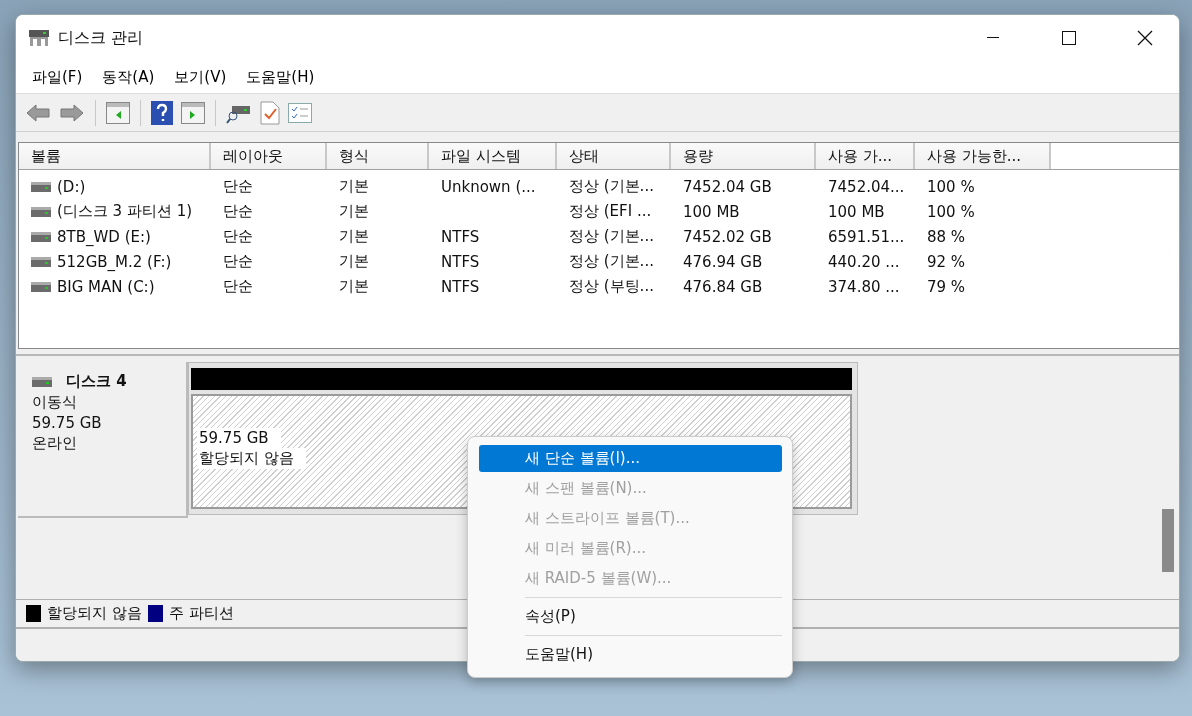 This screenshot has height=716, width=1192. Describe the element at coordinates (67, 423) in the screenshot. I see `disk-size: 59.75 GB` at that location.